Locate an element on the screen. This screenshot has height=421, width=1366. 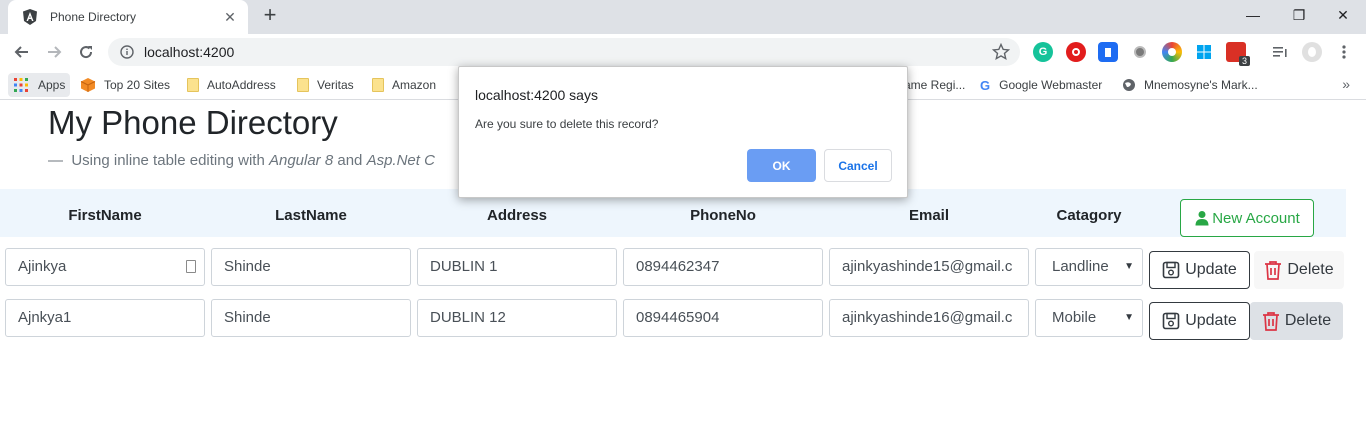
reading-list-icon is located at coordinates (1280, 52).